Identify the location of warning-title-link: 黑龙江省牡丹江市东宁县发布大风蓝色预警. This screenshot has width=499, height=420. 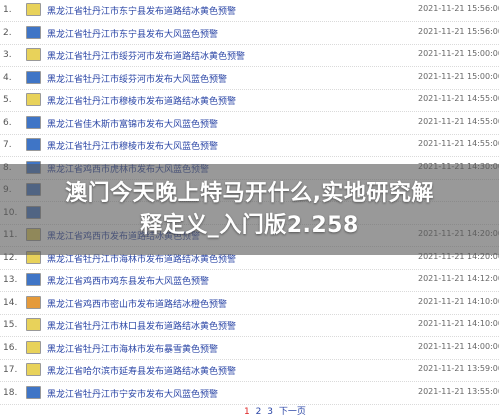
(132, 33).